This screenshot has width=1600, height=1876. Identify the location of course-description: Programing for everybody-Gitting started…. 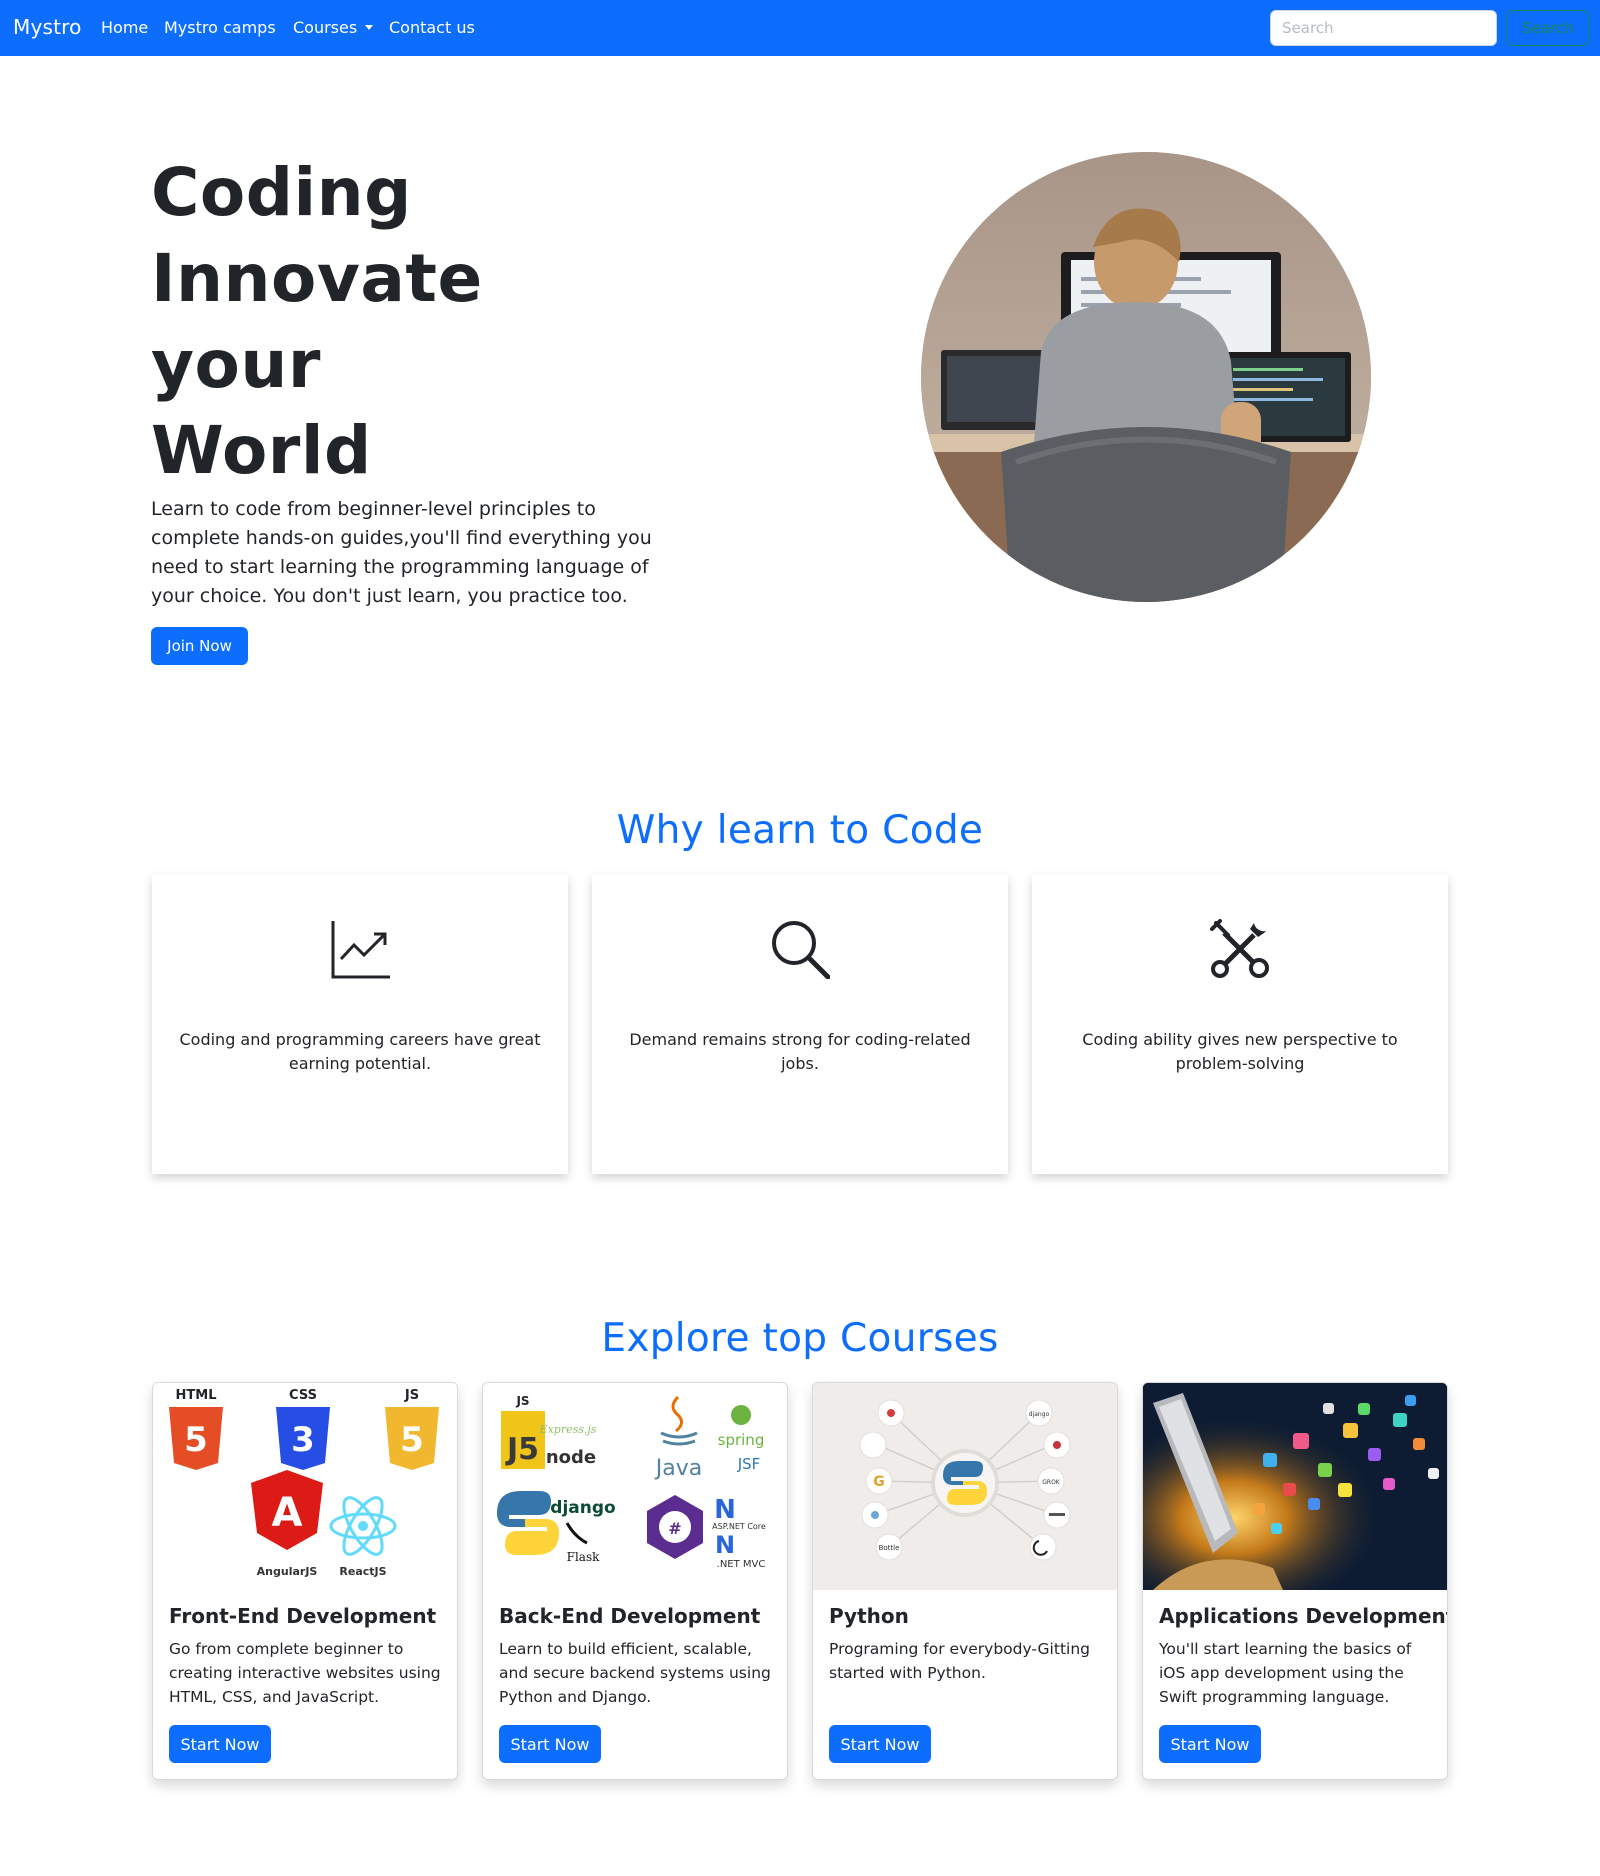
(959, 1661).